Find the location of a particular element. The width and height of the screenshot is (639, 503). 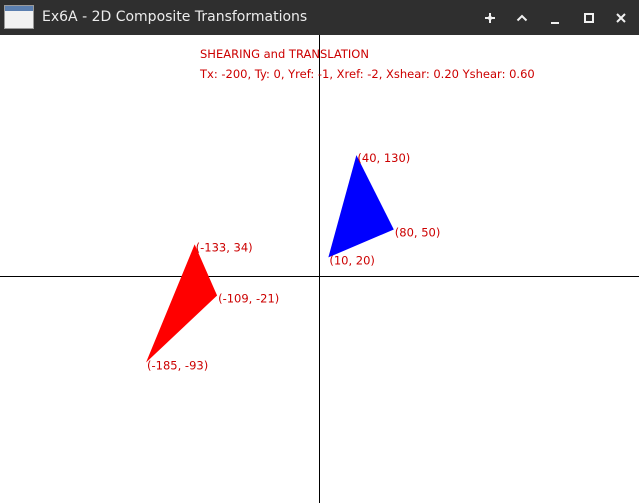

vertex-label: (-109, -21) is located at coordinates (248, 299).